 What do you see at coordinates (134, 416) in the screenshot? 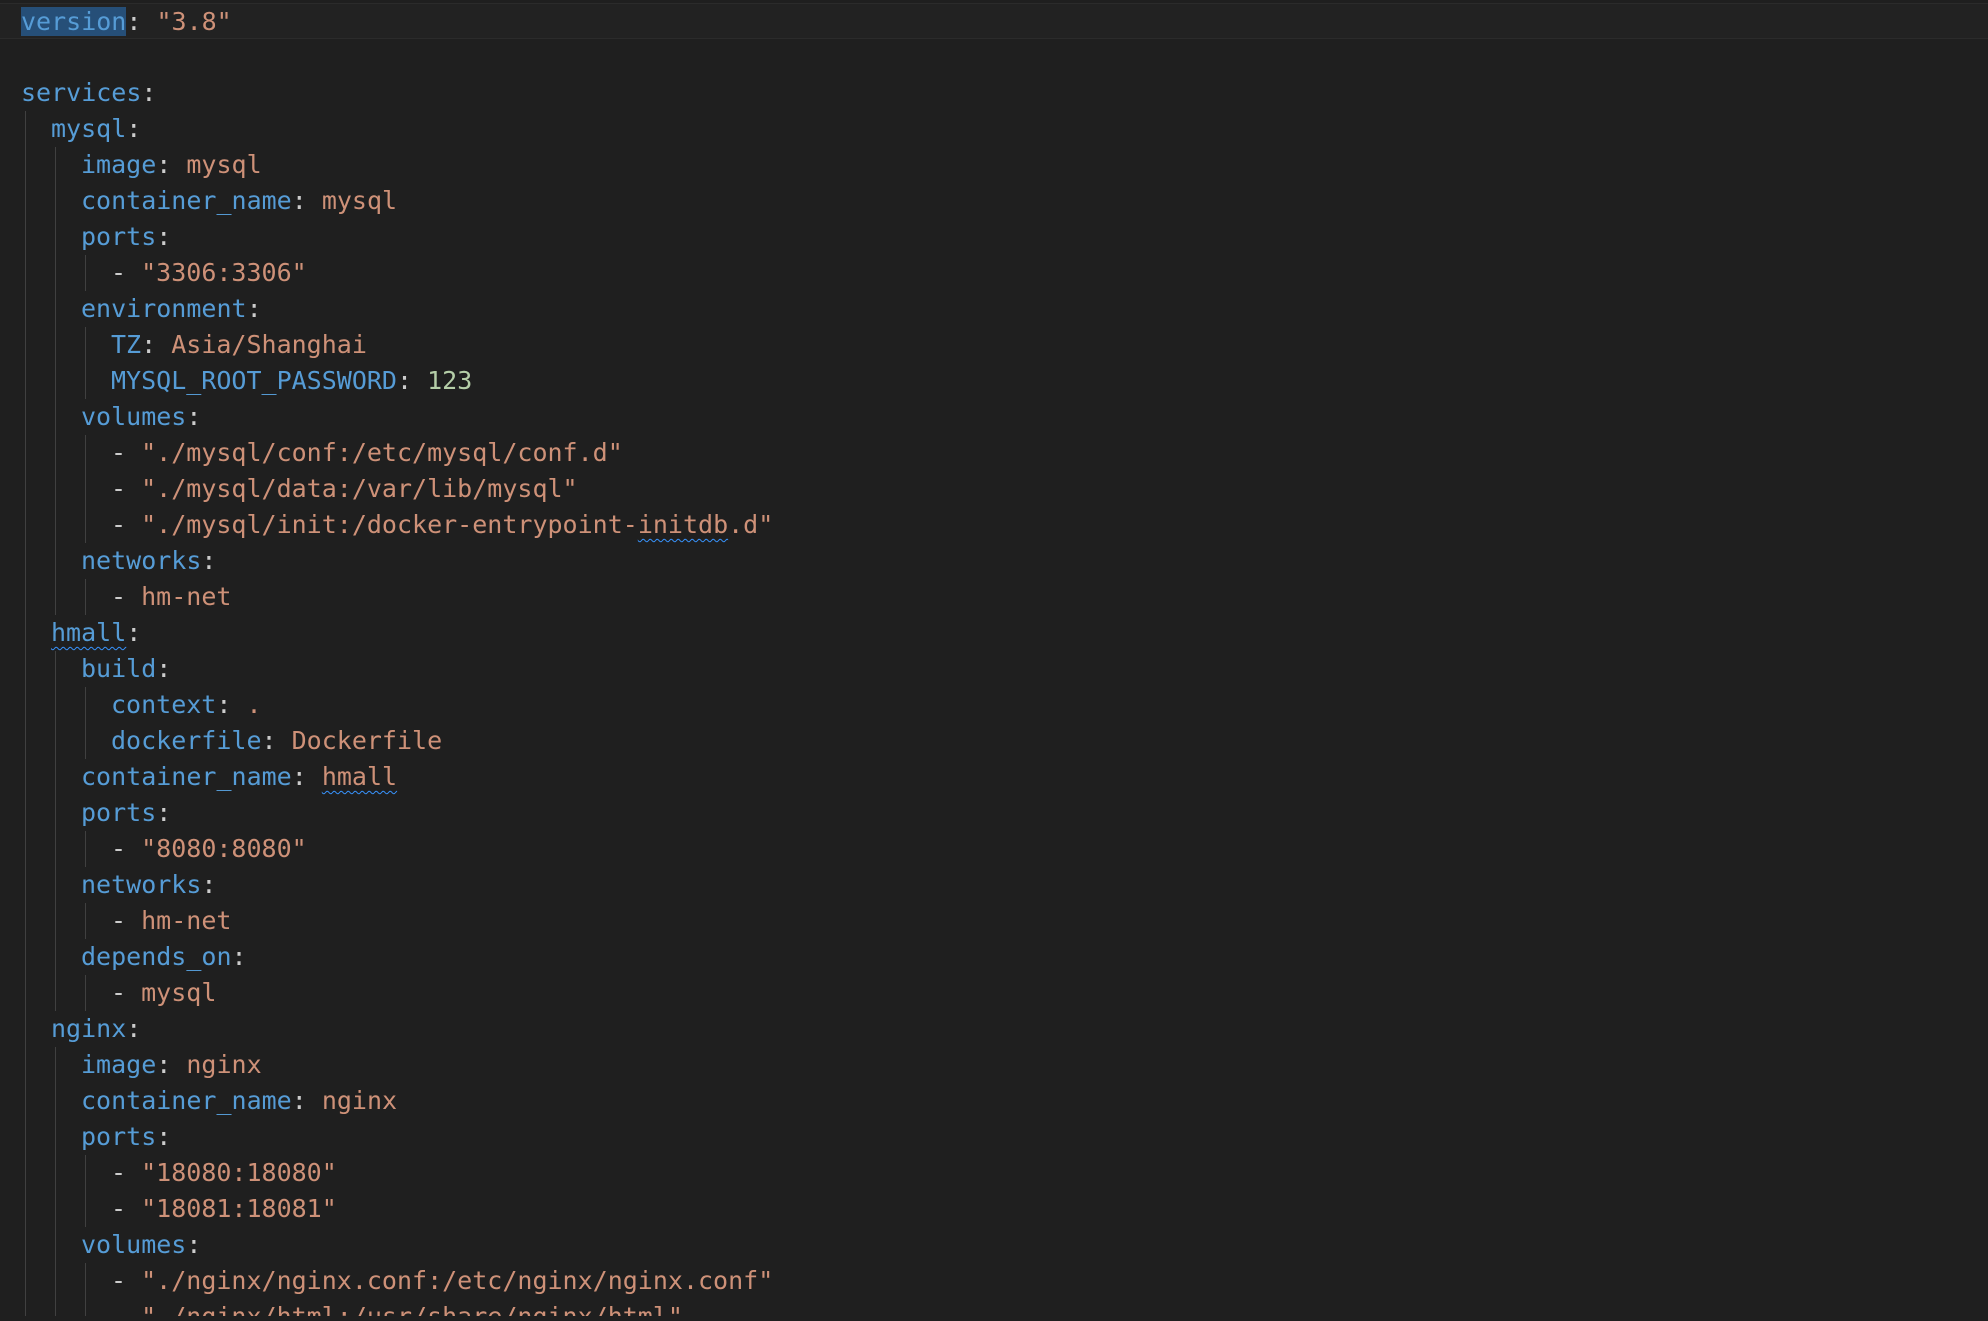
I see `yaml-key: volumes` at bounding box center [134, 416].